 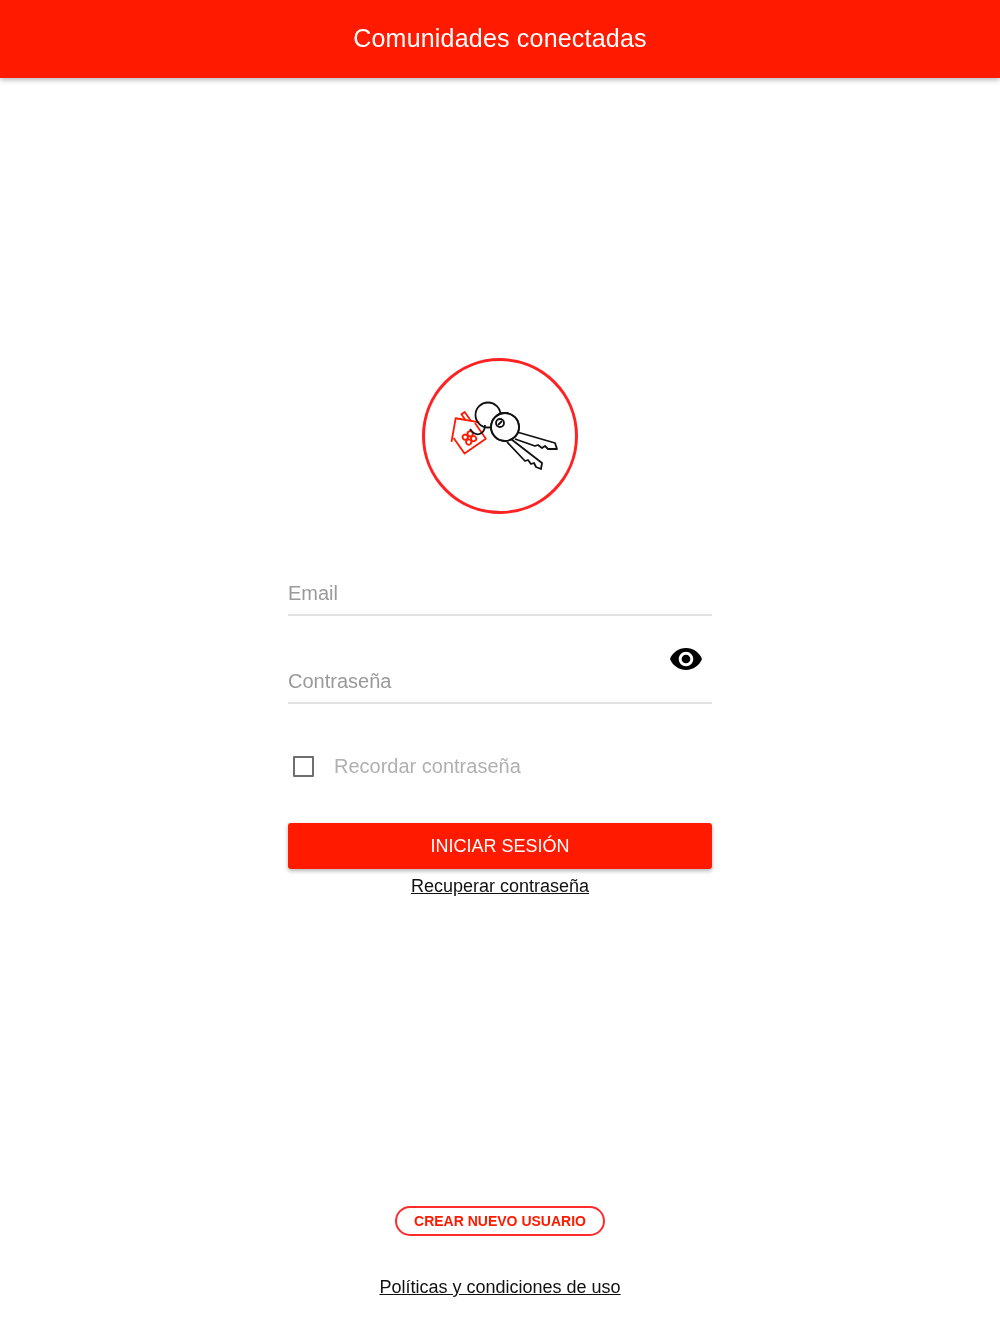 What do you see at coordinates (686, 659) in the screenshot?
I see `eye-icon` at bounding box center [686, 659].